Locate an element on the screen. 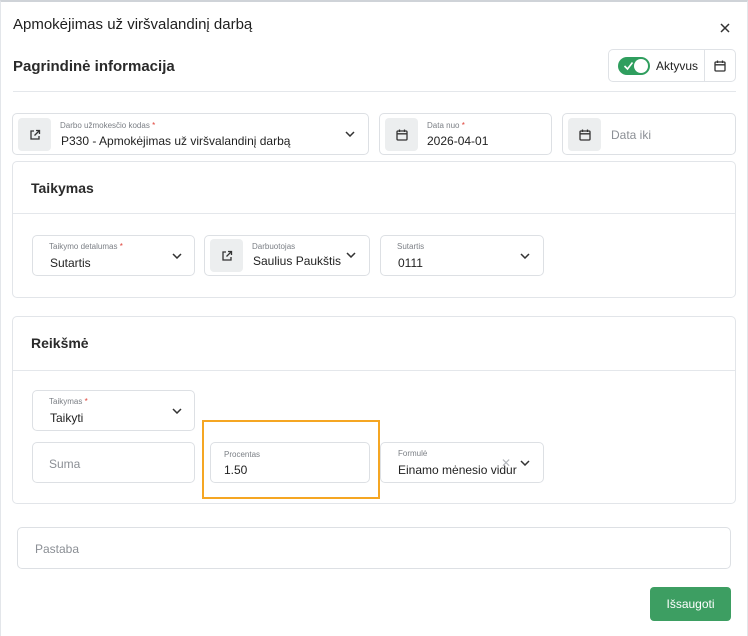 This screenshot has width=748, height=636. application-detail-select: Taikymo detalumas * Sutartis is located at coordinates (113, 255).